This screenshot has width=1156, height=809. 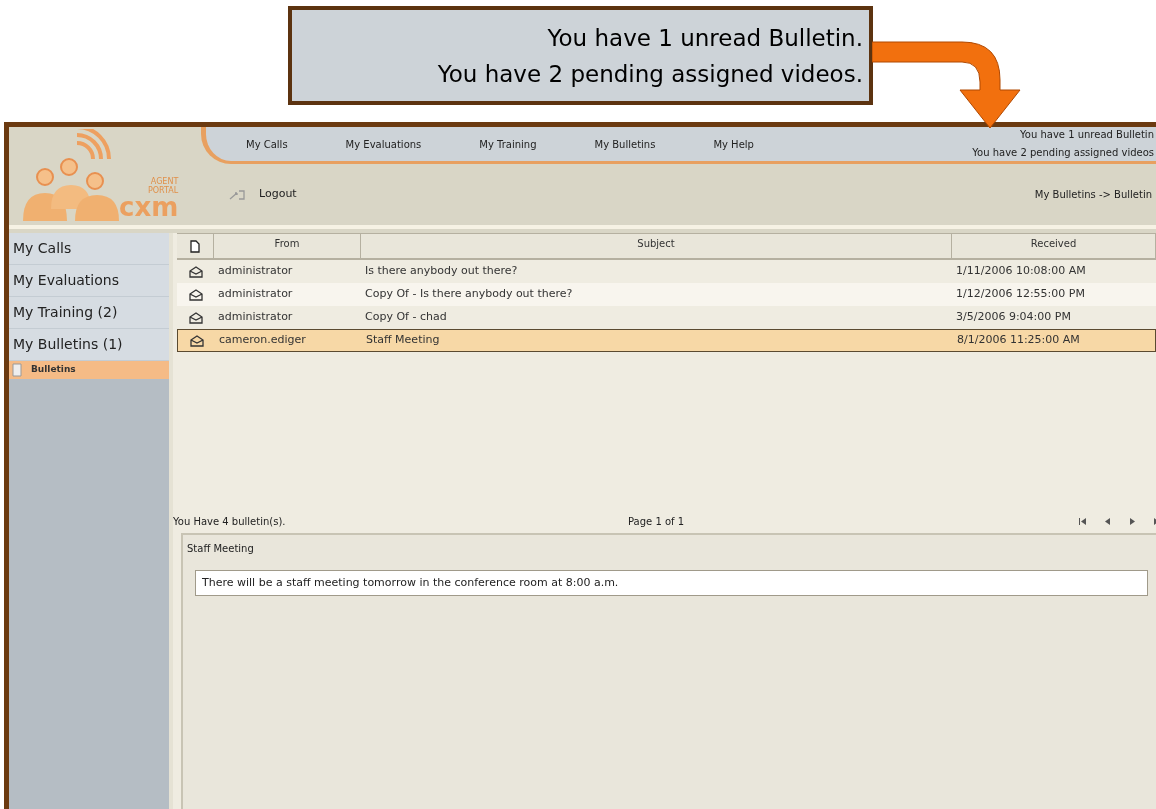 I want to click on next-page-icon, so click(x=1132, y=521).